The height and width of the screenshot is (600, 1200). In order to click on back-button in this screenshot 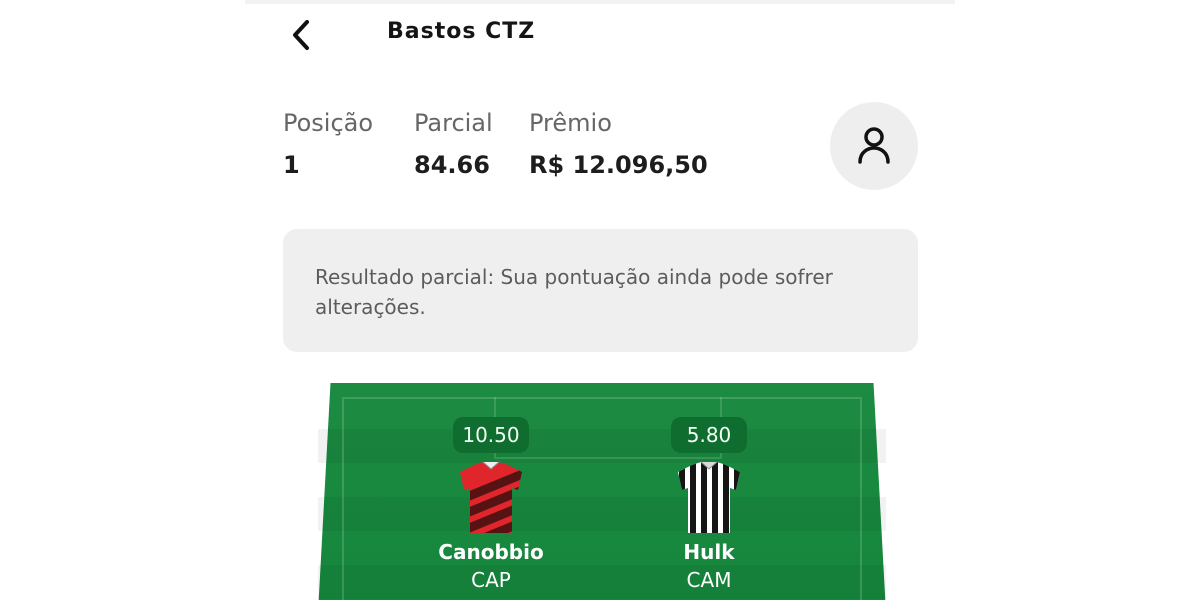, I will do `click(301, 35)`.